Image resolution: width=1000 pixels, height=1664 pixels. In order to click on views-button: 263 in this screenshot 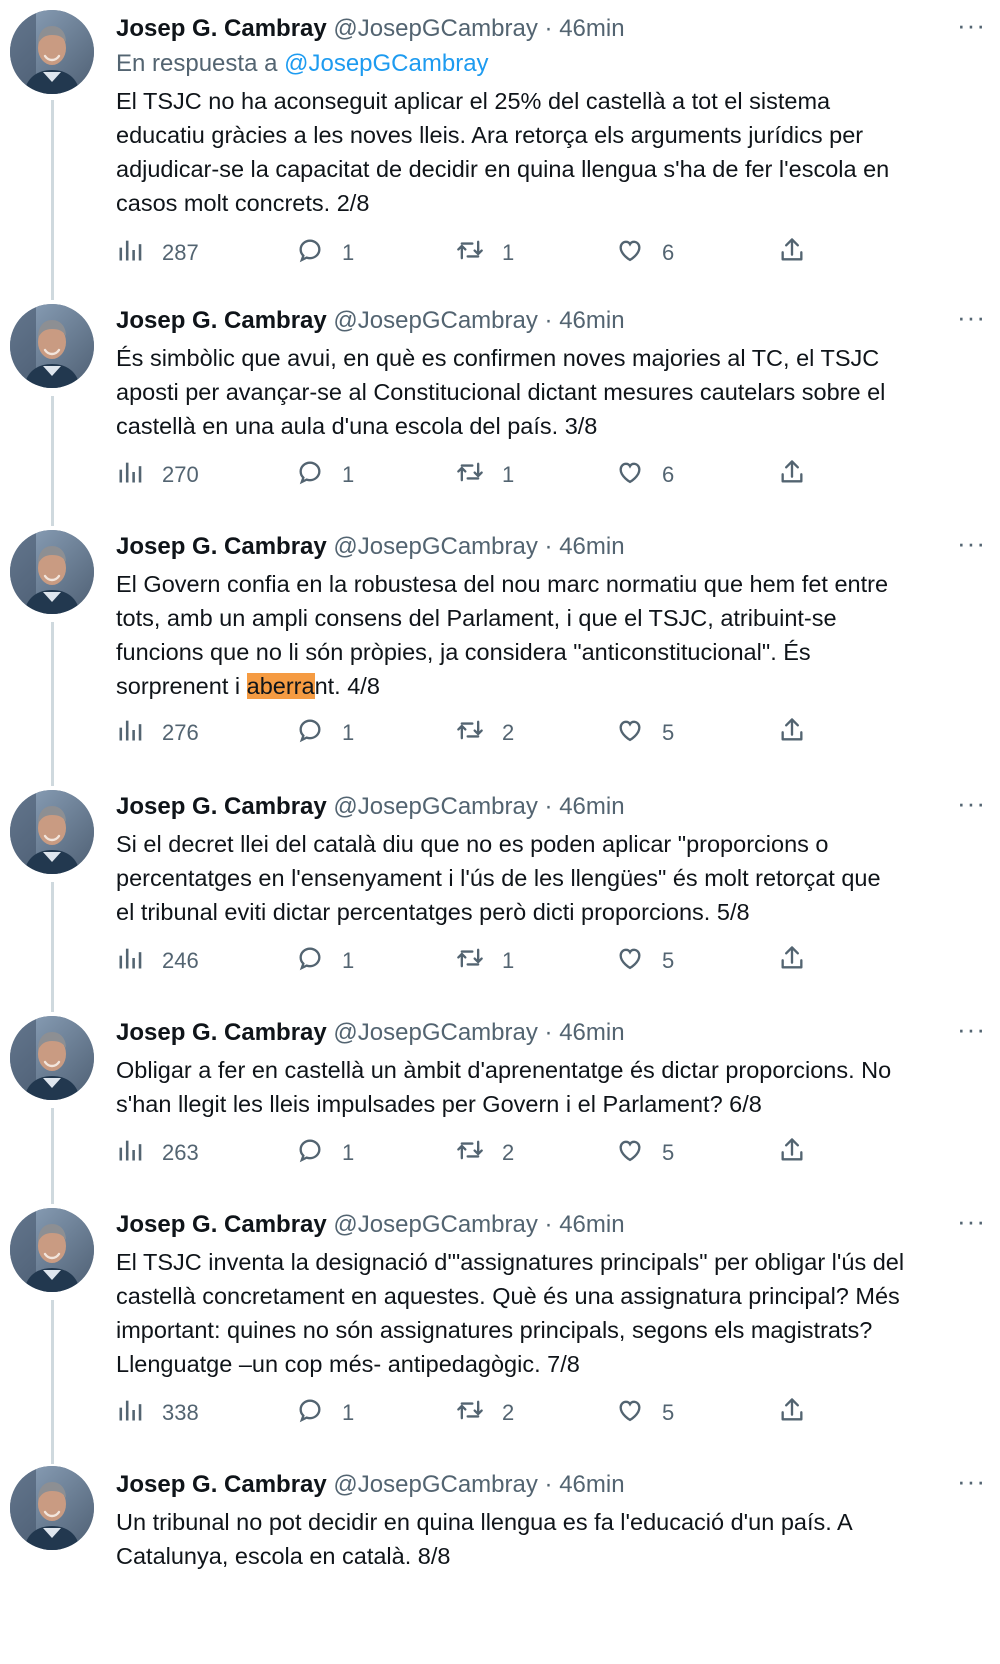, I will do `click(157, 1153)`.